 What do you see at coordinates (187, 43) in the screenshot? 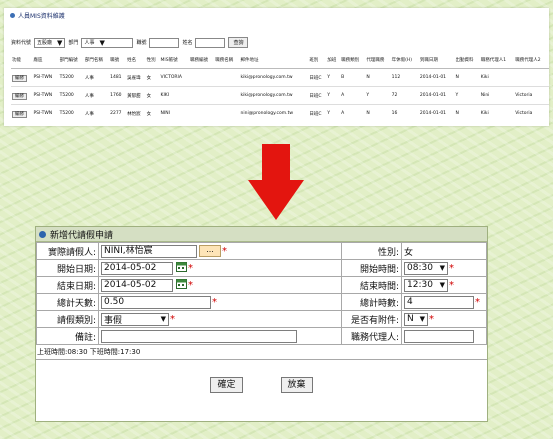
I see `filter-label-name: 姓名` at bounding box center [187, 43].